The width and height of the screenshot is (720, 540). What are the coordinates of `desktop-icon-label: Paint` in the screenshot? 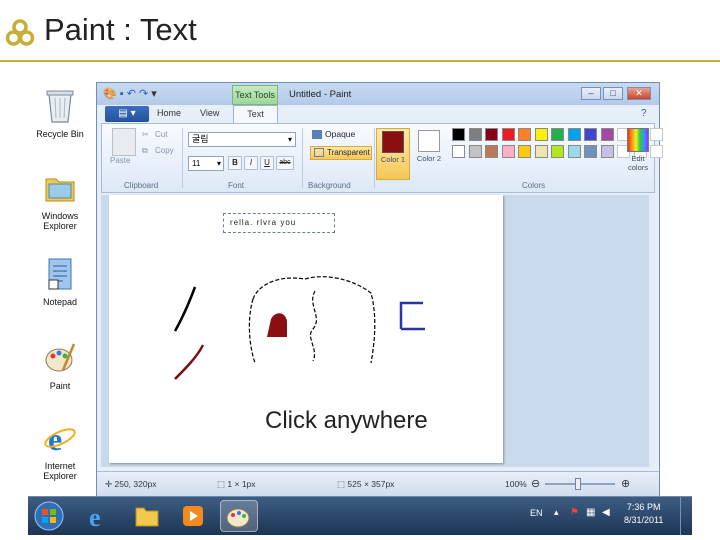 It's located at (60, 386).